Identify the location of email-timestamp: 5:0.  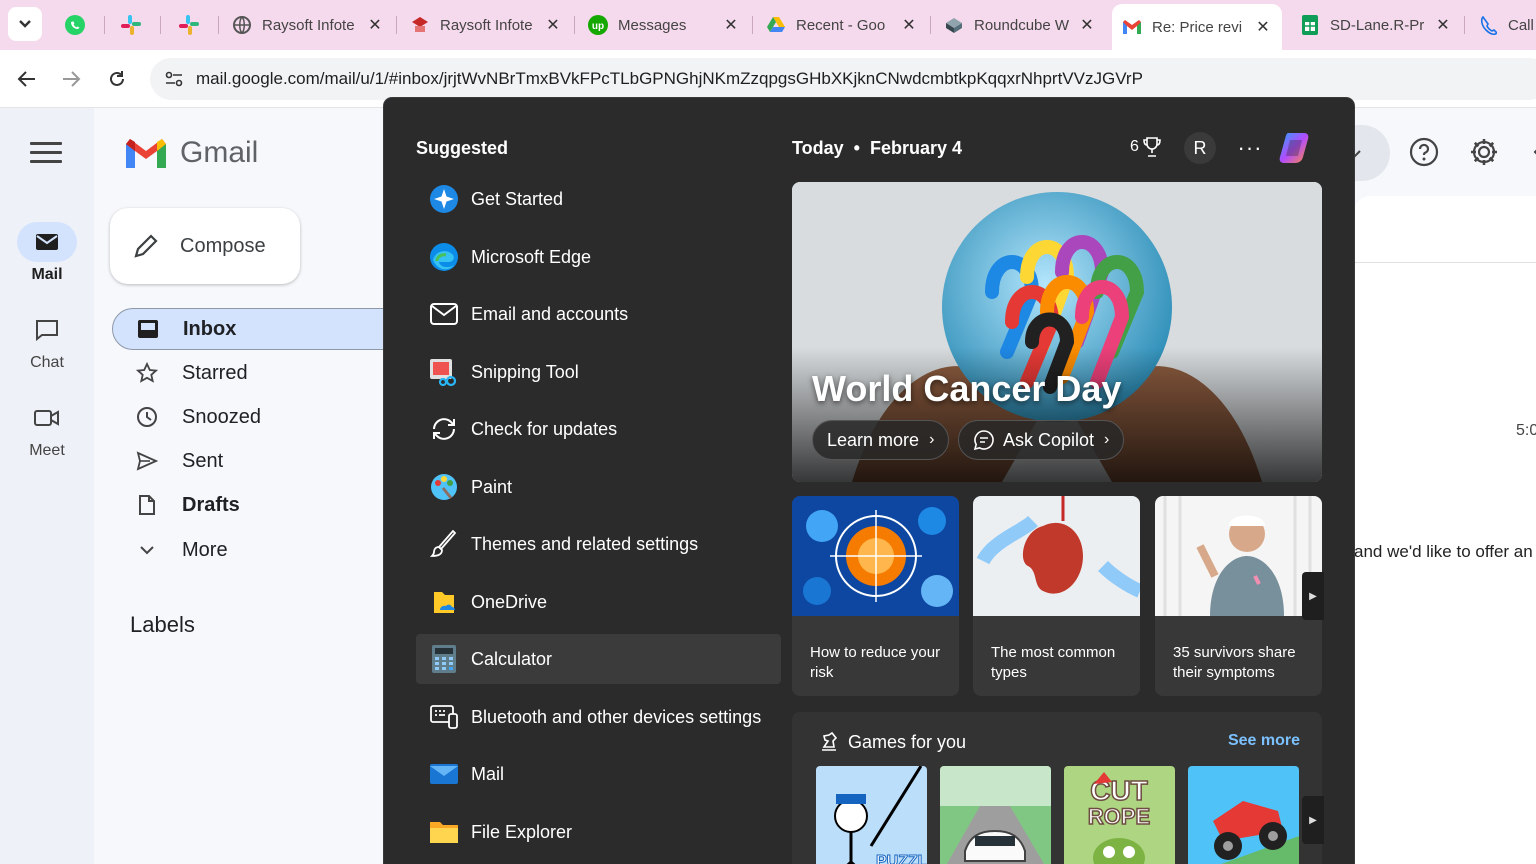
(1526, 430).